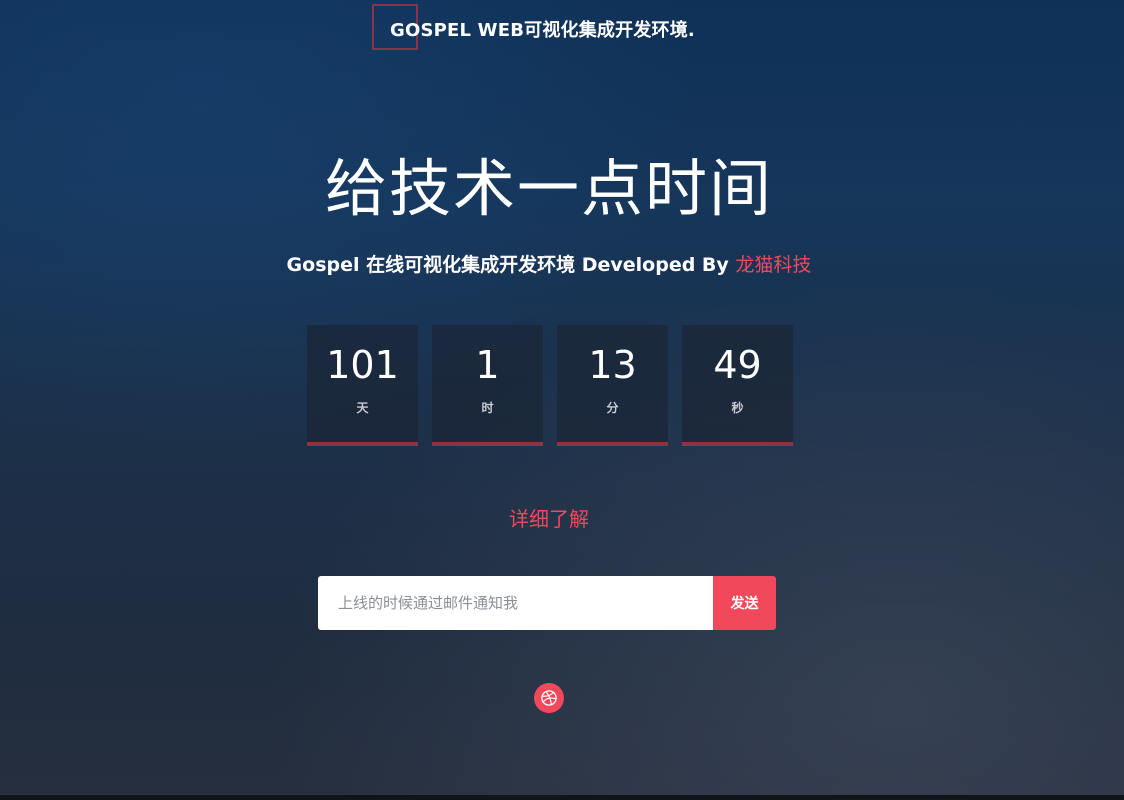 This screenshot has width=1124, height=800. What do you see at coordinates (562, 797) in the screenshot?
I see `bottom-strip` at bounding box center [562, 797].